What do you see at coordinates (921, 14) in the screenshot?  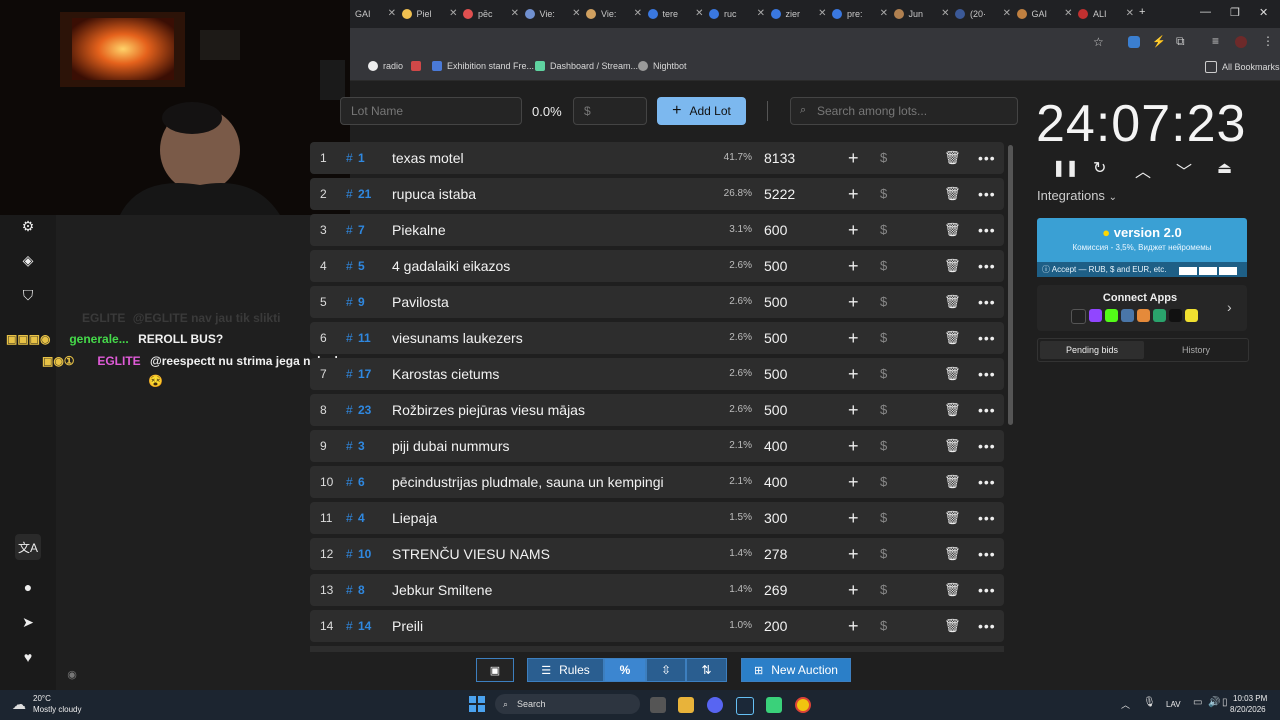 I see `browser-tab: Jun ✕` at bounding box center [921, 14].